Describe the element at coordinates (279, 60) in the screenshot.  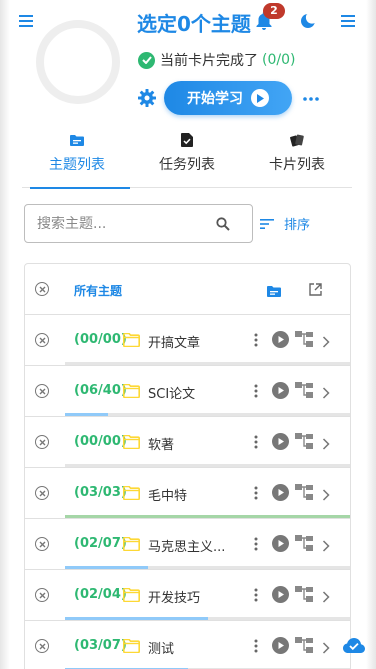
I see `status-count: (0/0)` at that location.